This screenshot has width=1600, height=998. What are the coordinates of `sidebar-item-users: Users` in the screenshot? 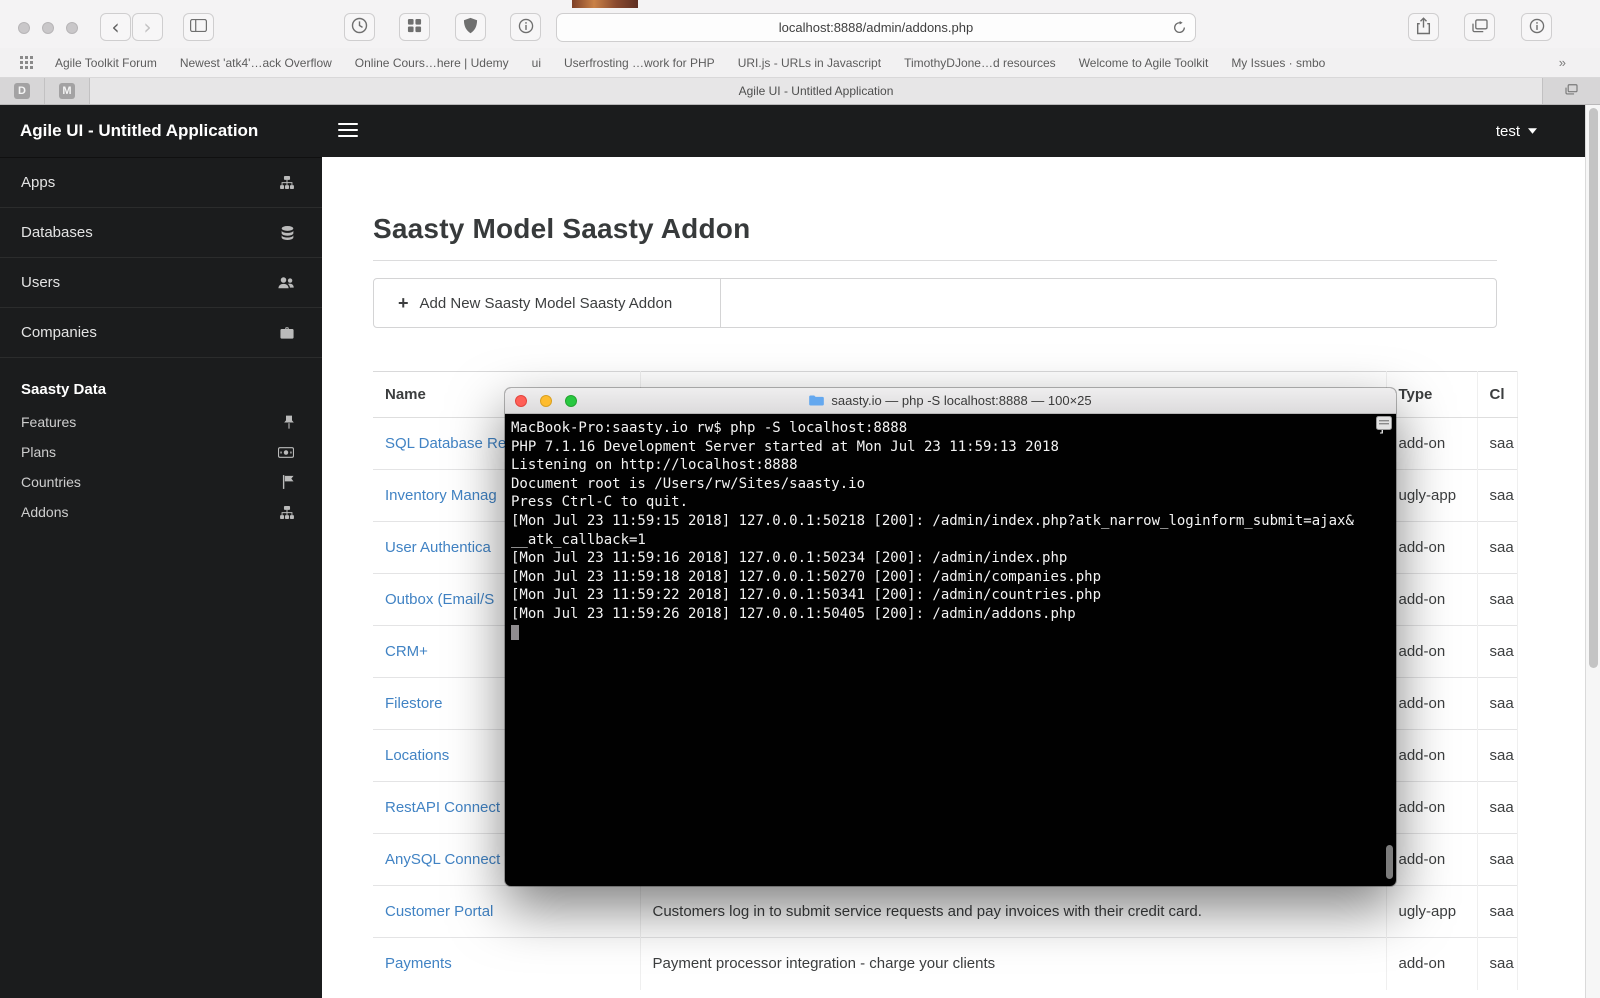 It's located at (161, 283).